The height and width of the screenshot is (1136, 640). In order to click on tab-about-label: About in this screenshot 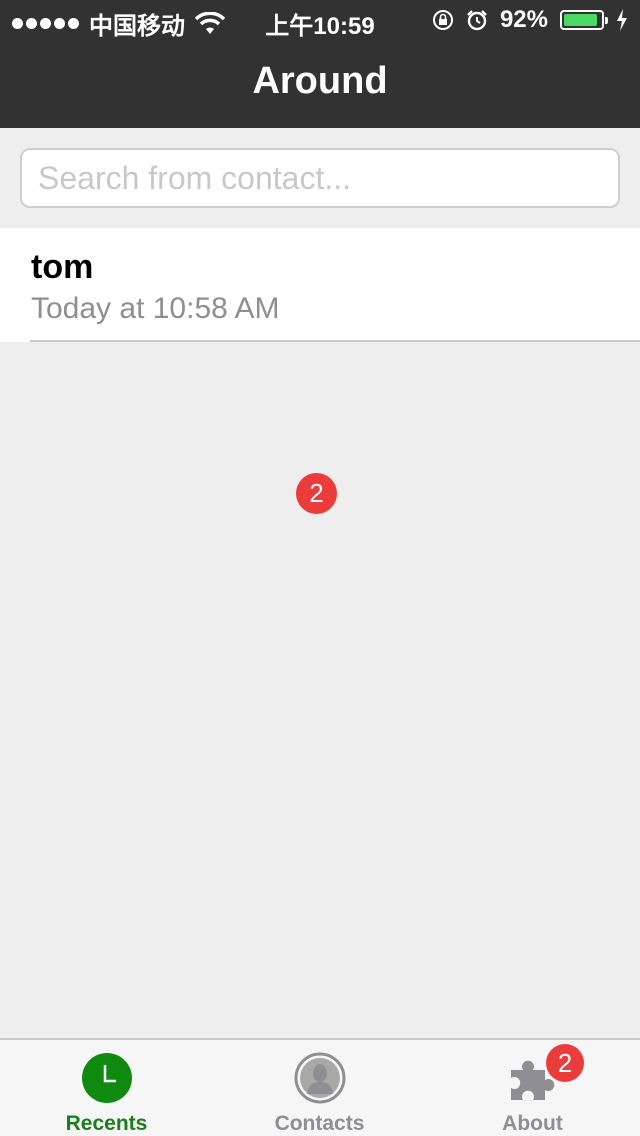, I will do `click(532, 1123)`.